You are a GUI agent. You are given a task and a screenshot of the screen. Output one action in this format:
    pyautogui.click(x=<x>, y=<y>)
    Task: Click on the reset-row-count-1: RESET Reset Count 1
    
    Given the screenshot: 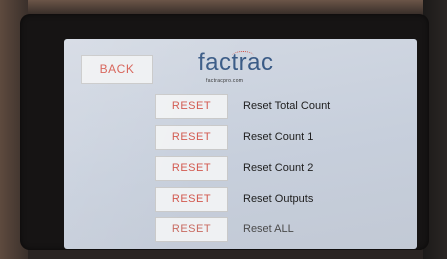 What is the action you would take?
    pyautogui.click(x=275, y=137)
    